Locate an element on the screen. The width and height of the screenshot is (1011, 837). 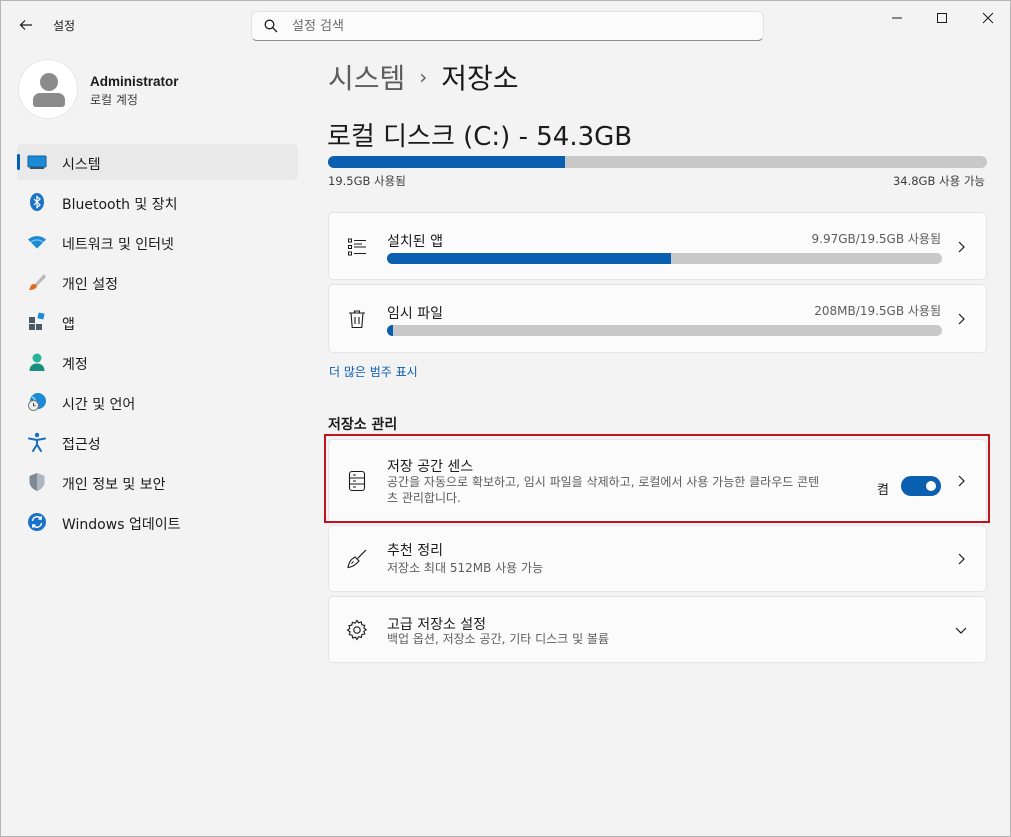
section-title-storage-management: 저장소 관리 is located at coordinates (363, 425).